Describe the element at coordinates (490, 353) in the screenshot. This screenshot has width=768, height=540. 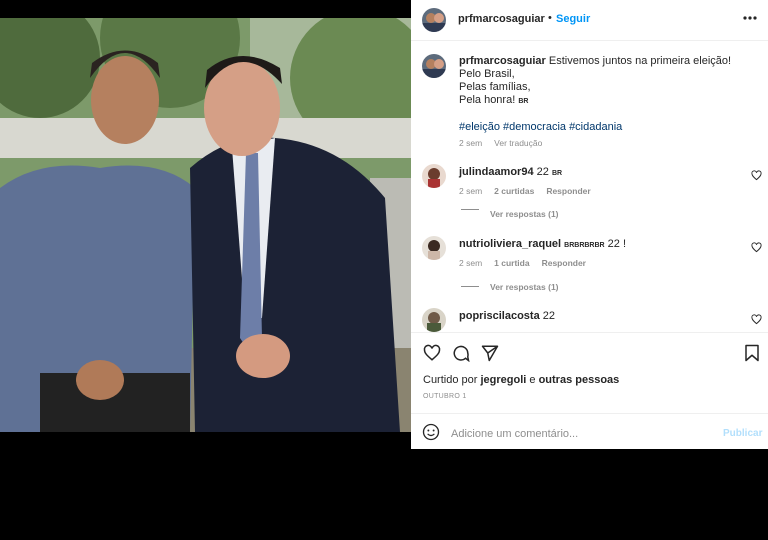
I see `share-icon` at that location.